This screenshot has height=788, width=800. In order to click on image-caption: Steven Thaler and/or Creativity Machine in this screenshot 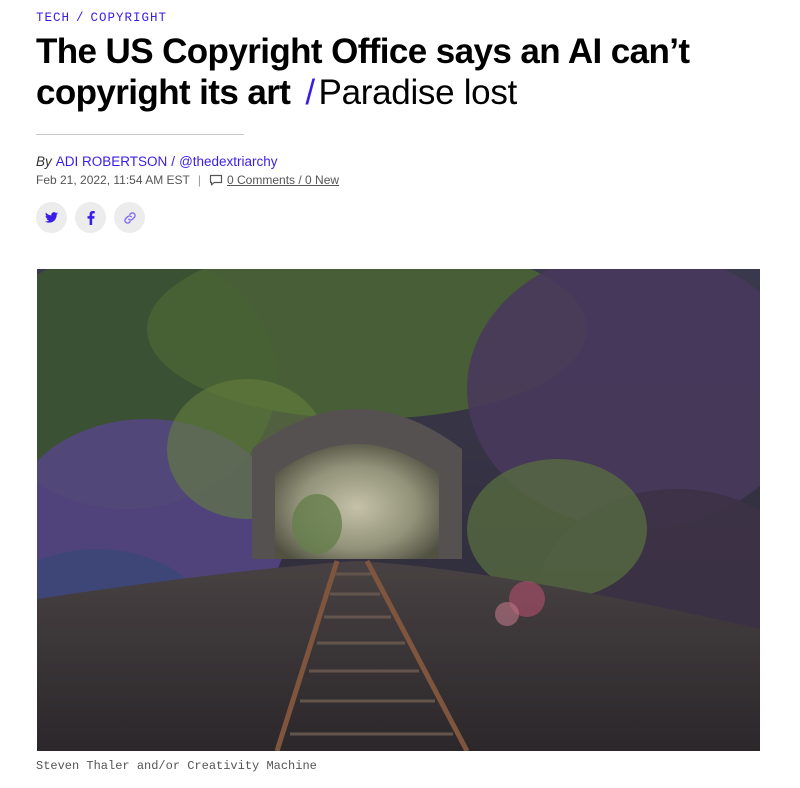, I will do `click(176, 766)`.